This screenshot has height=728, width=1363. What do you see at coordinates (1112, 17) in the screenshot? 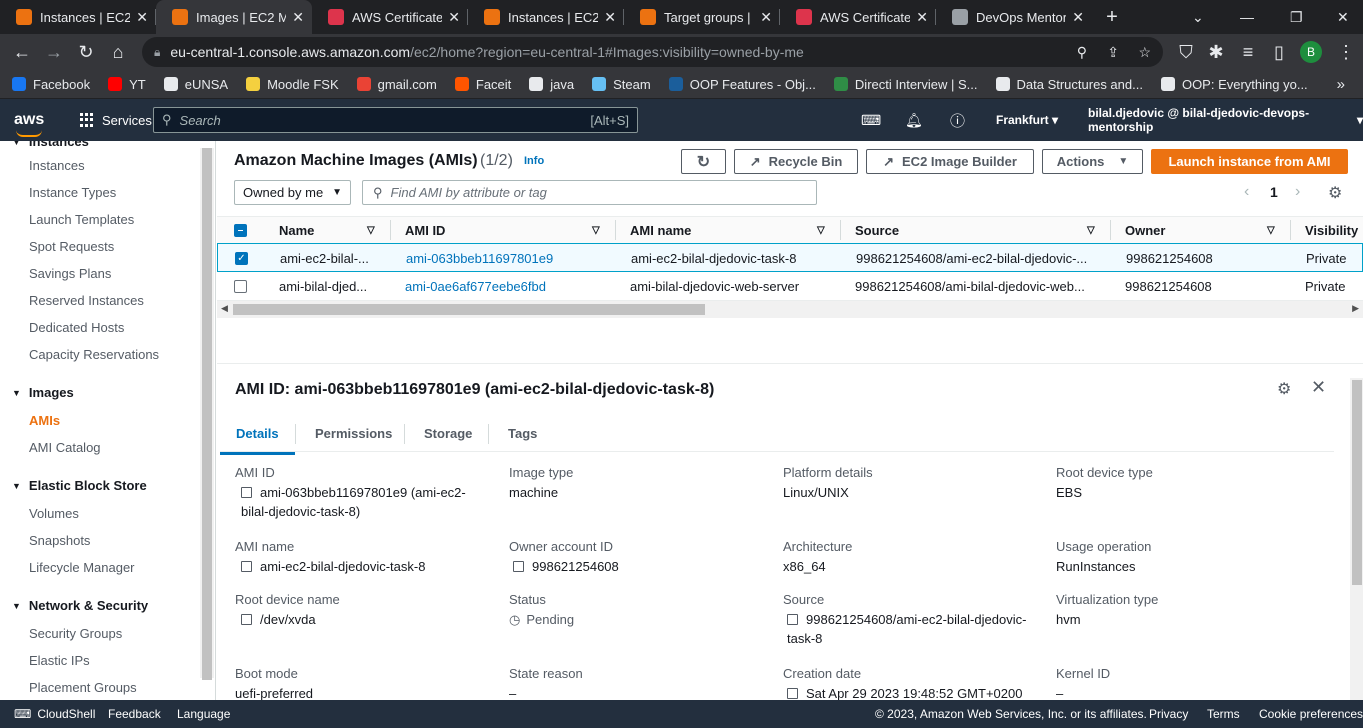
I see `new-tab-icon: +` at bounding box center [1112, 17].